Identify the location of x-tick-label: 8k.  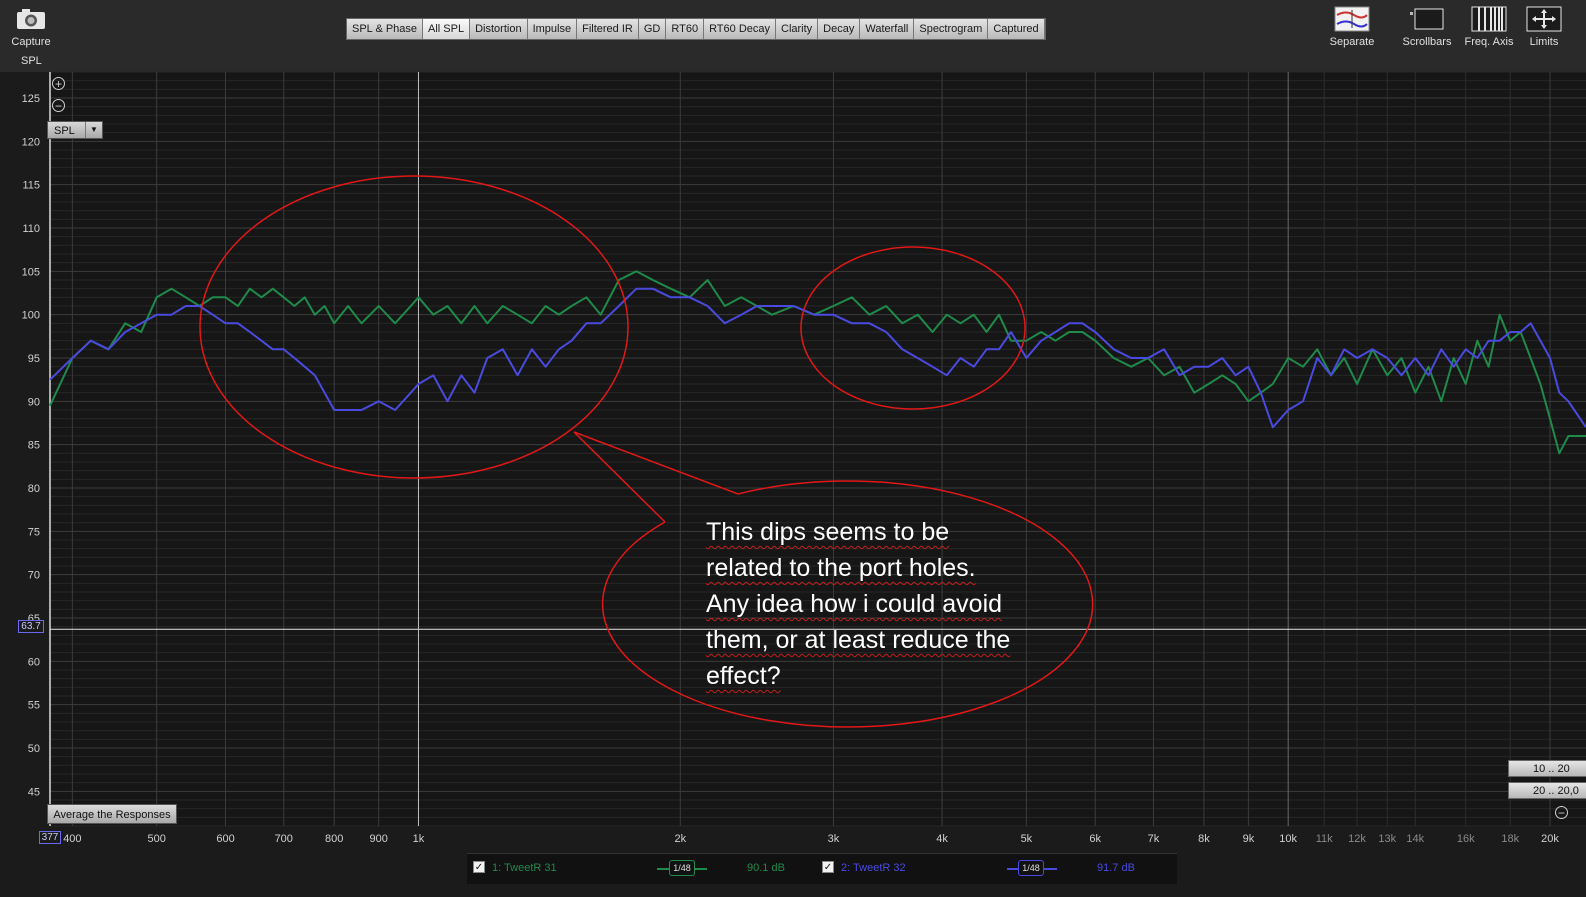
(1204, 839).